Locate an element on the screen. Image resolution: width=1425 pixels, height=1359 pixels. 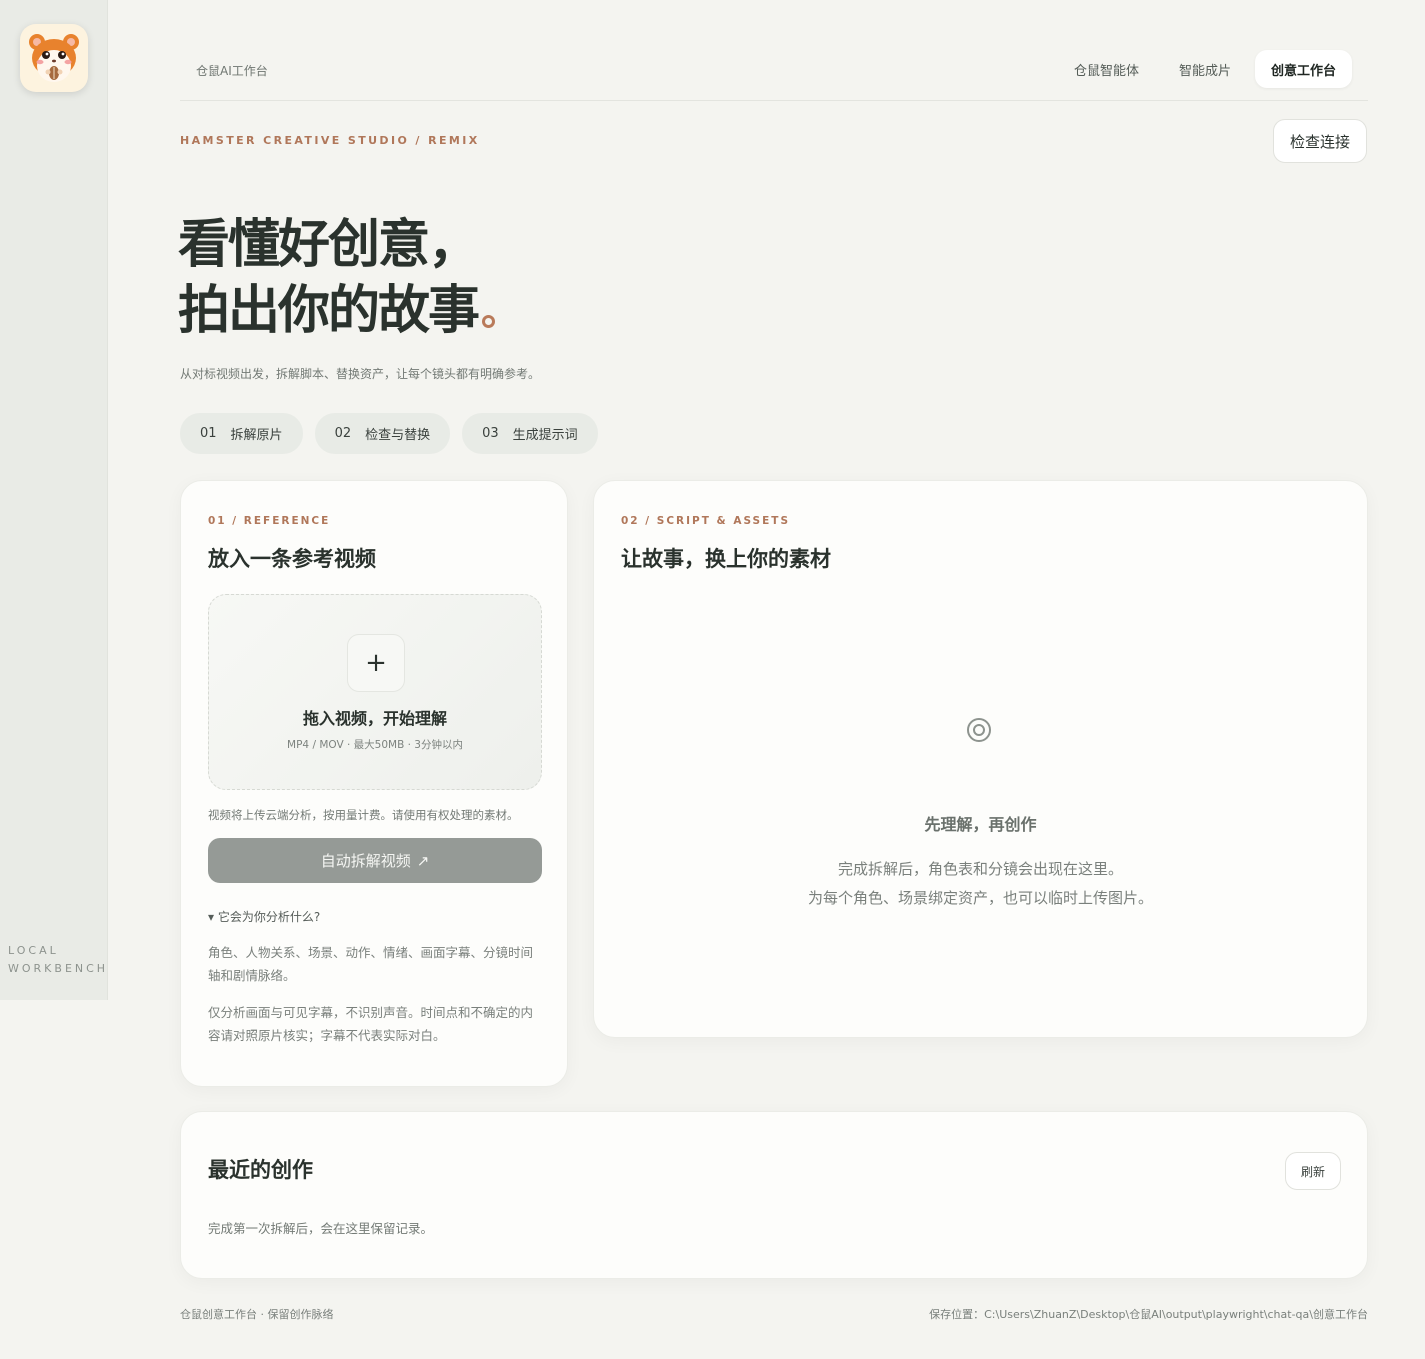
nav-item-agent: 仓鼠智能体 is located at coordinates (1106, 69).